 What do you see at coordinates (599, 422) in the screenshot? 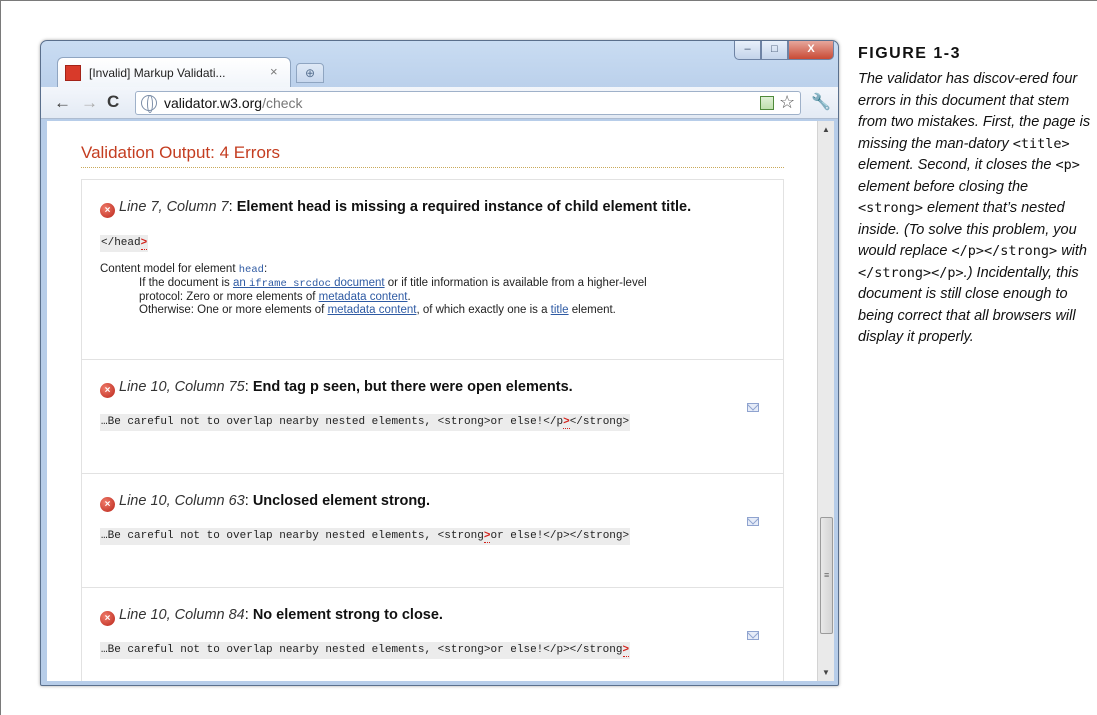
I see `code-text-after: </strong>` at bounding box center [599, 422].